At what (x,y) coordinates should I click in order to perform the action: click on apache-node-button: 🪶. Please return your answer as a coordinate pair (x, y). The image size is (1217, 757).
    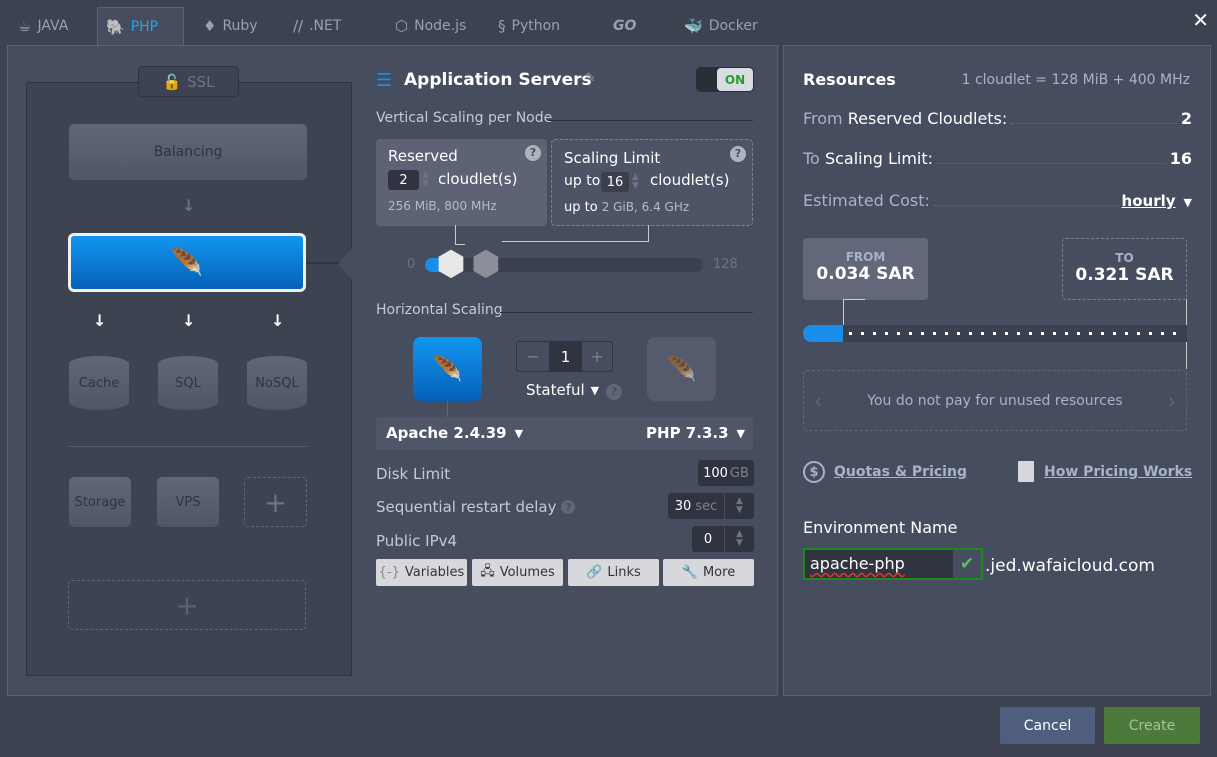
    Looking at the image, I should click on (447, 369).